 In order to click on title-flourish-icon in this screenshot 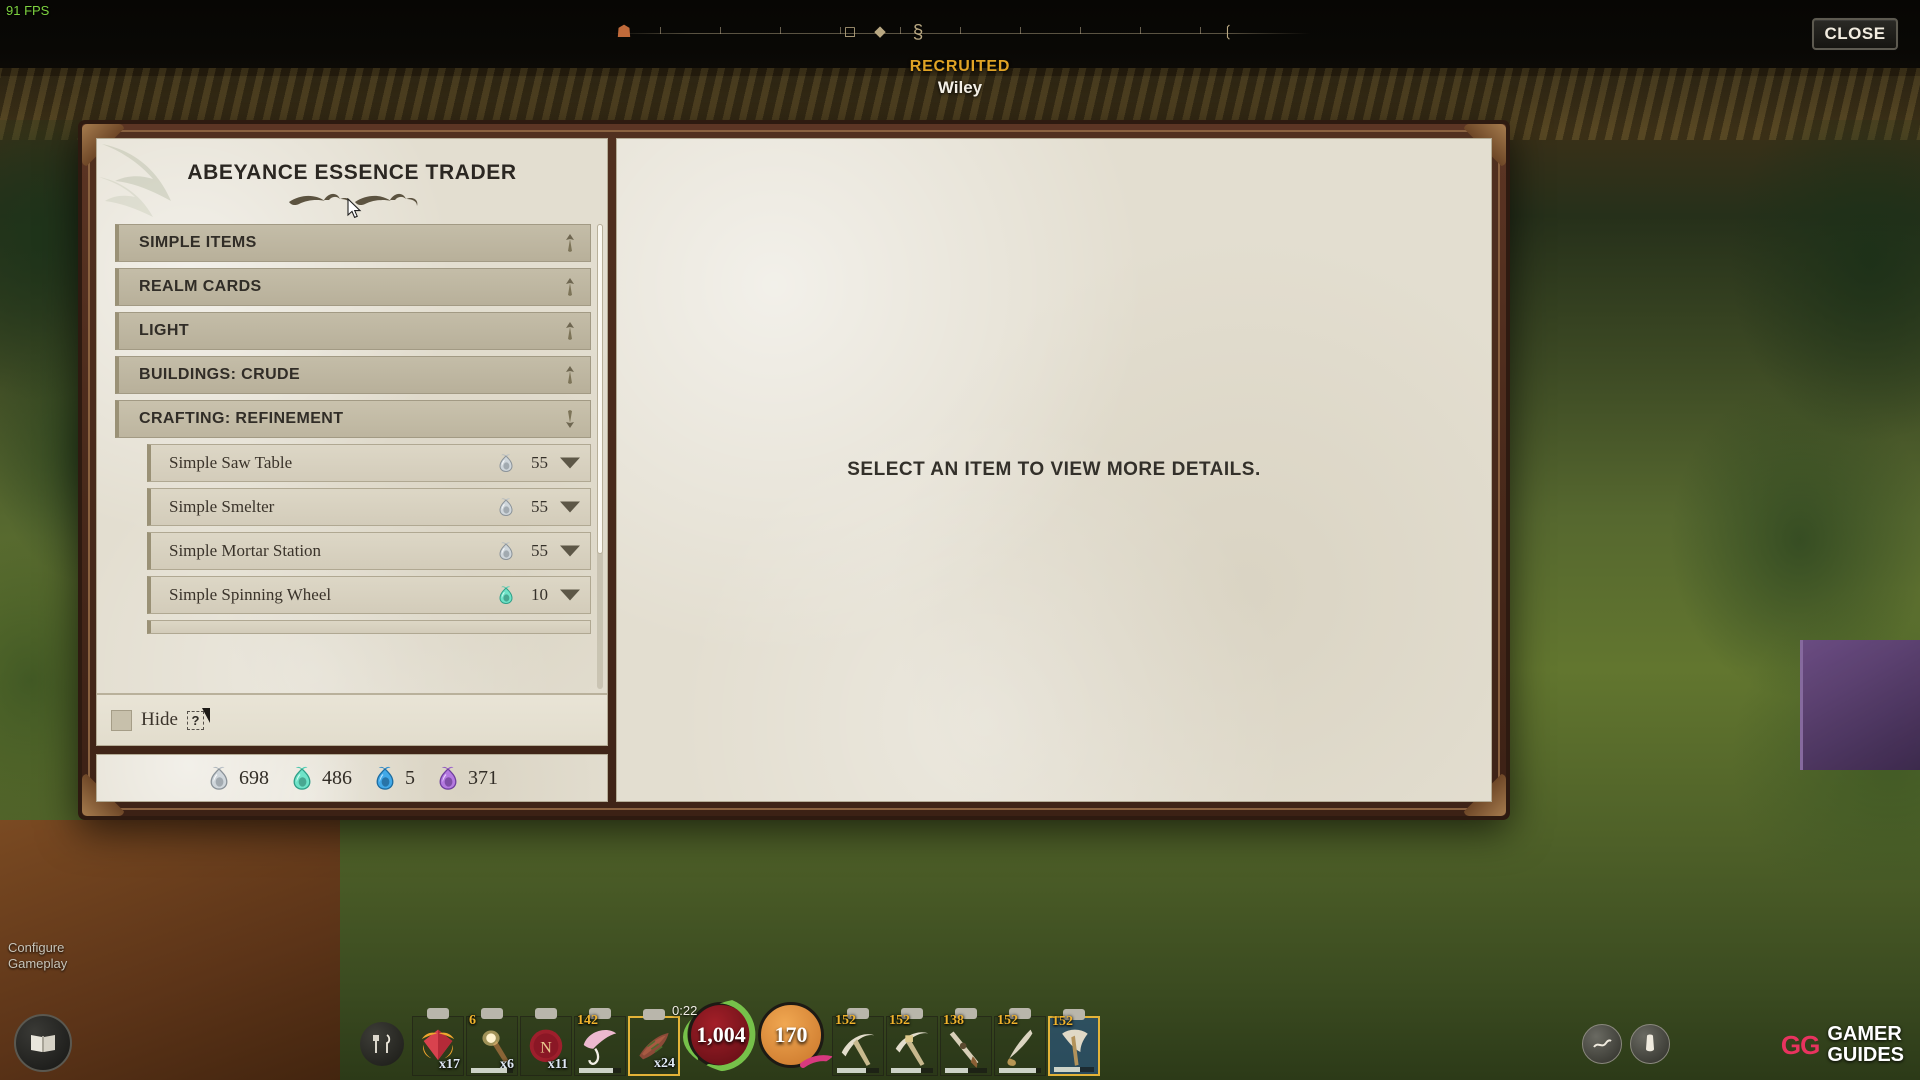, I will do `click(353, 199)`.